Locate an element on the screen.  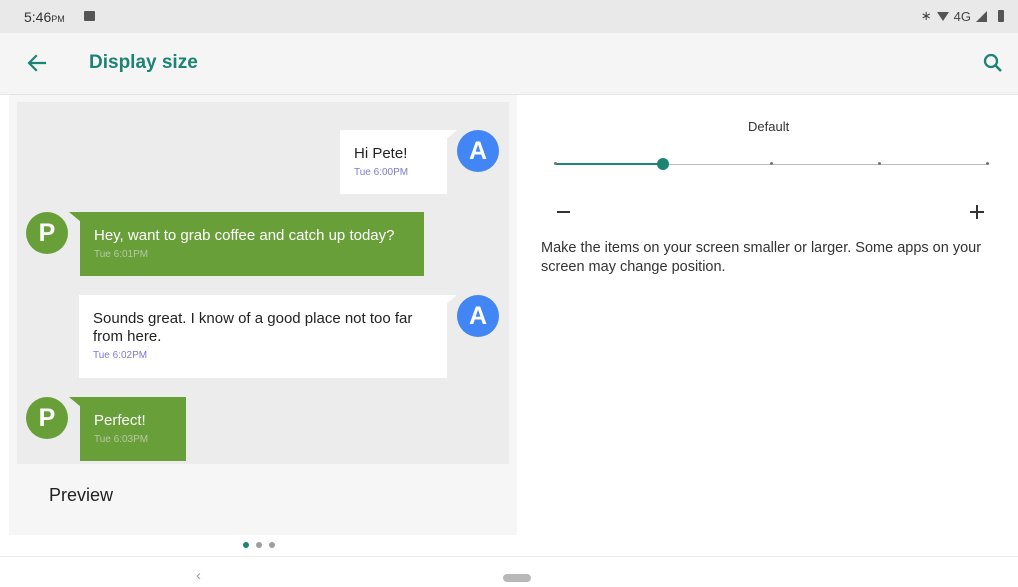
arrow-back-icon is located at coordinates (37, 63).